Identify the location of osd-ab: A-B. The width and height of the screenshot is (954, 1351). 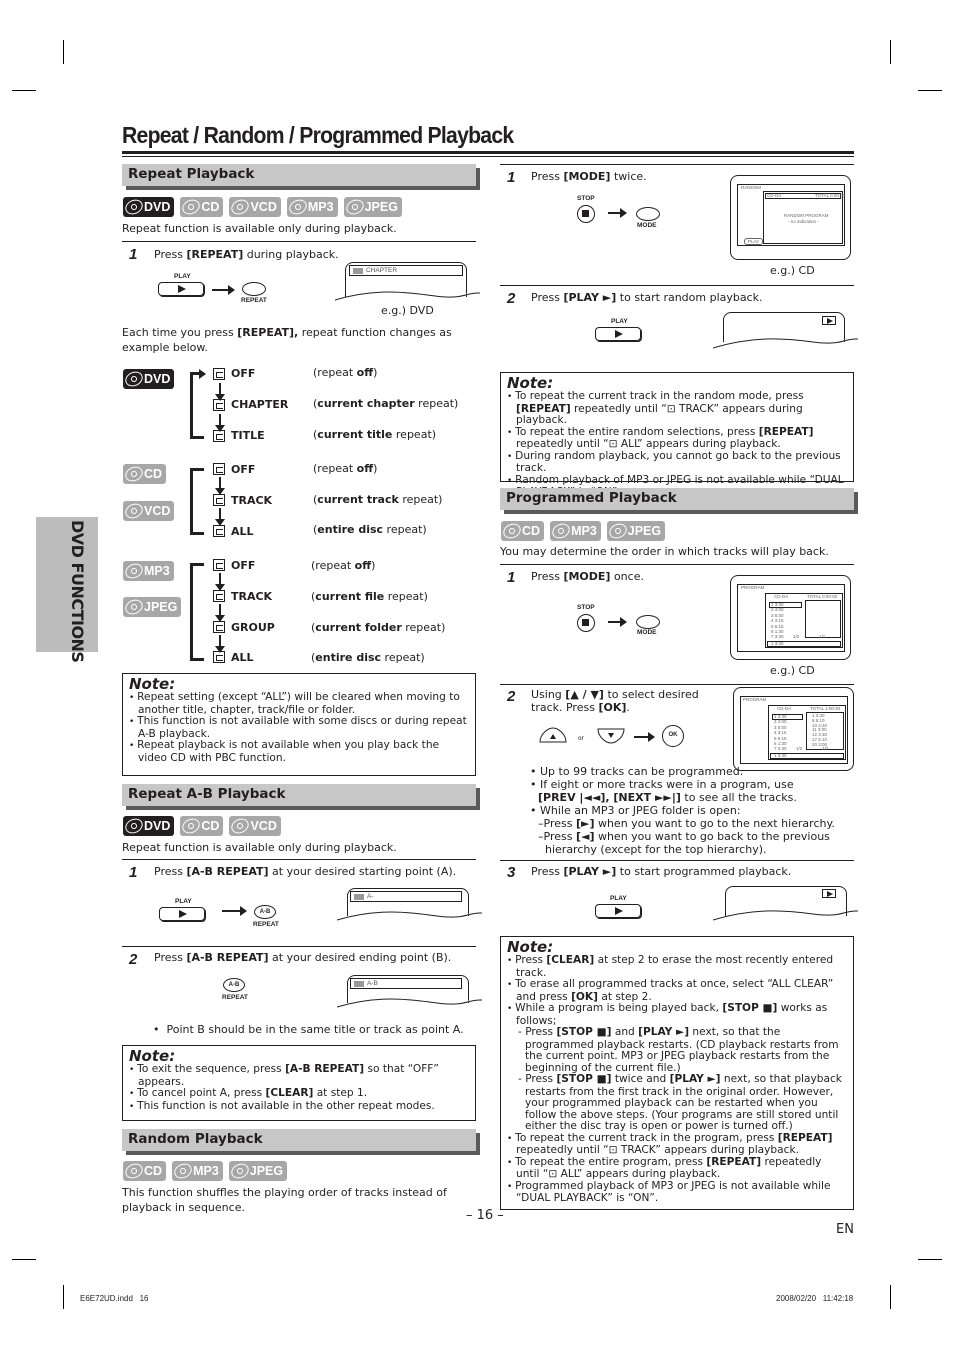
(406, 983).